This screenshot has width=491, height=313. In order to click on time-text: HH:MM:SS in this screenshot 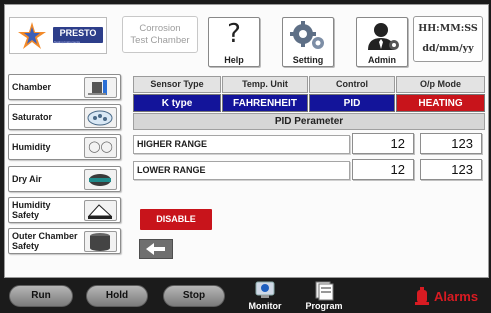, I will do `click(448, 28)`.